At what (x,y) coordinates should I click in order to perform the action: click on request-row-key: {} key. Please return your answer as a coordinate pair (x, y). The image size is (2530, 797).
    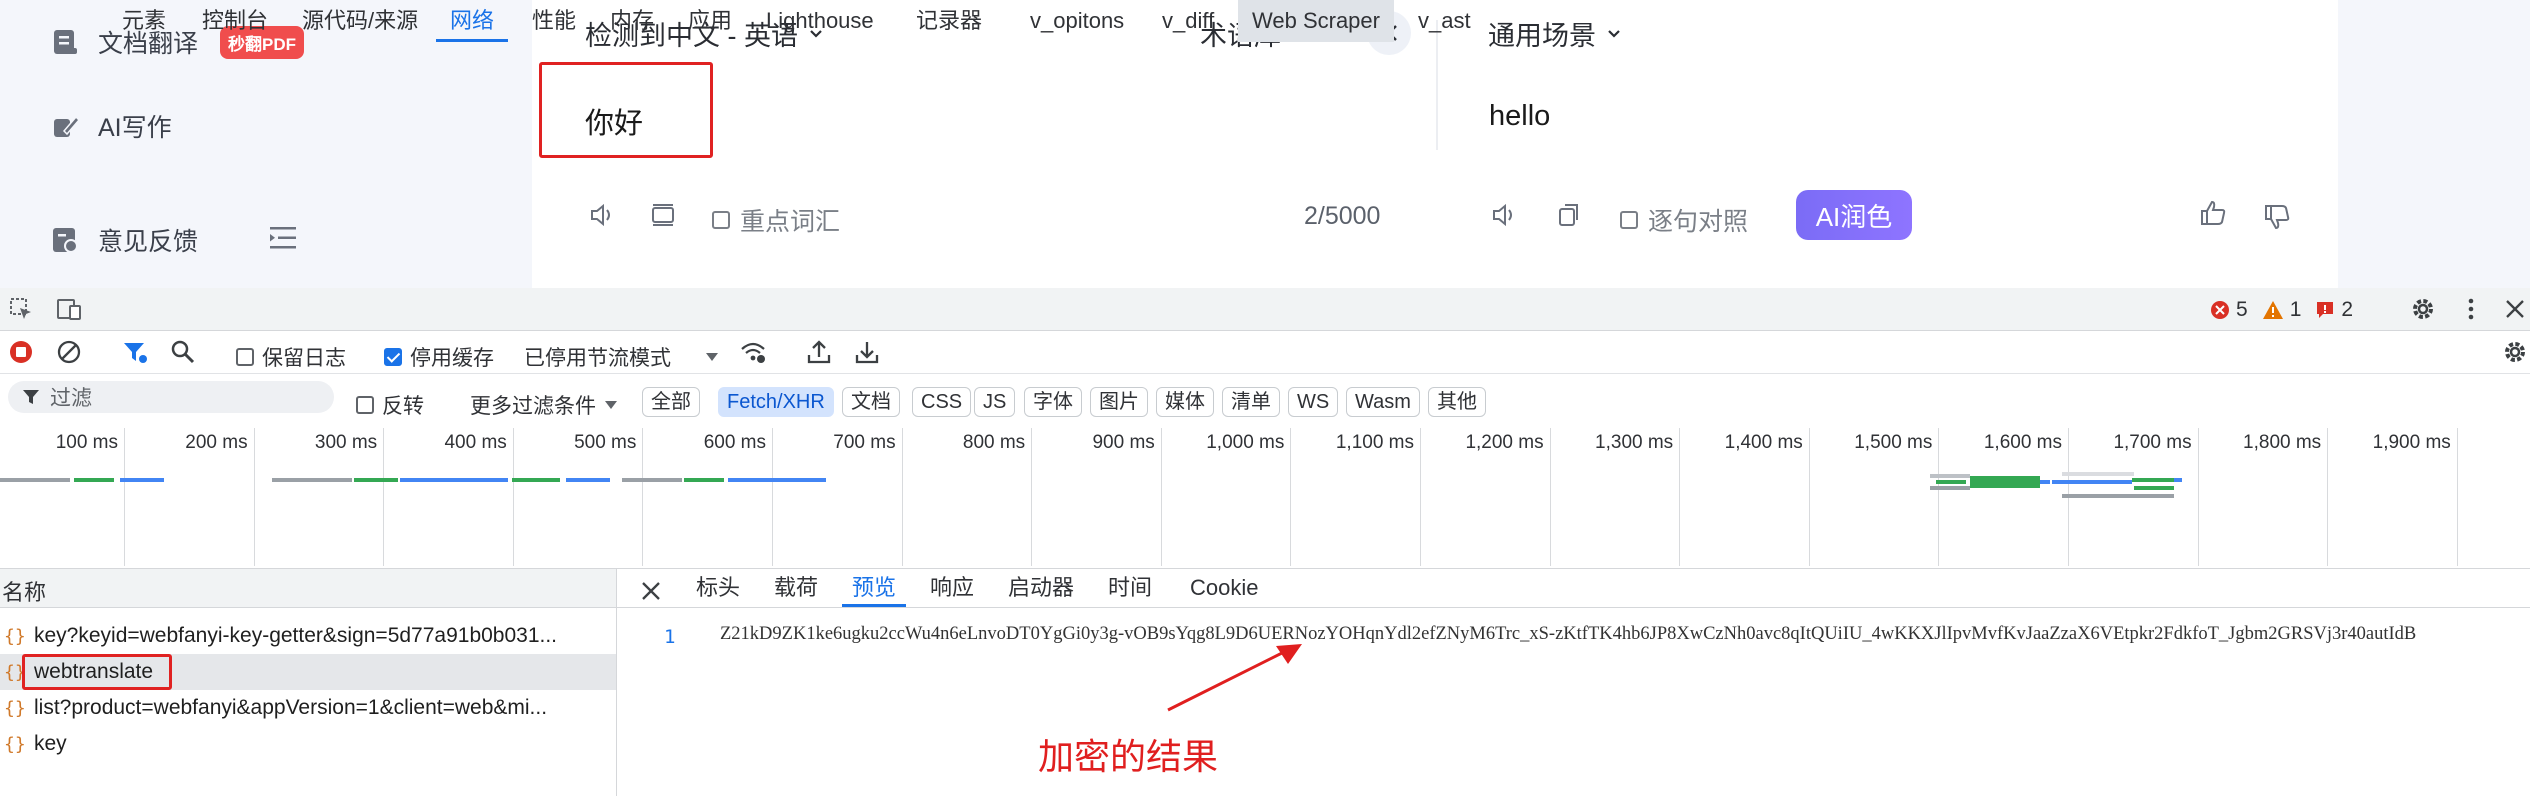
    Looking at the image, I should click on (308, 744).